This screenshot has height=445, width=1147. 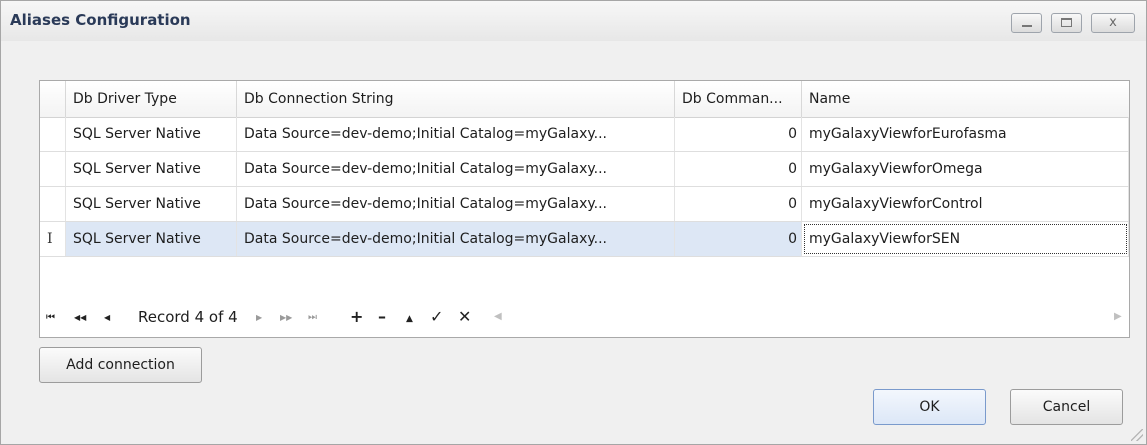 I want to click on add-connection-button: Add connection, so click(x=120, y=365).